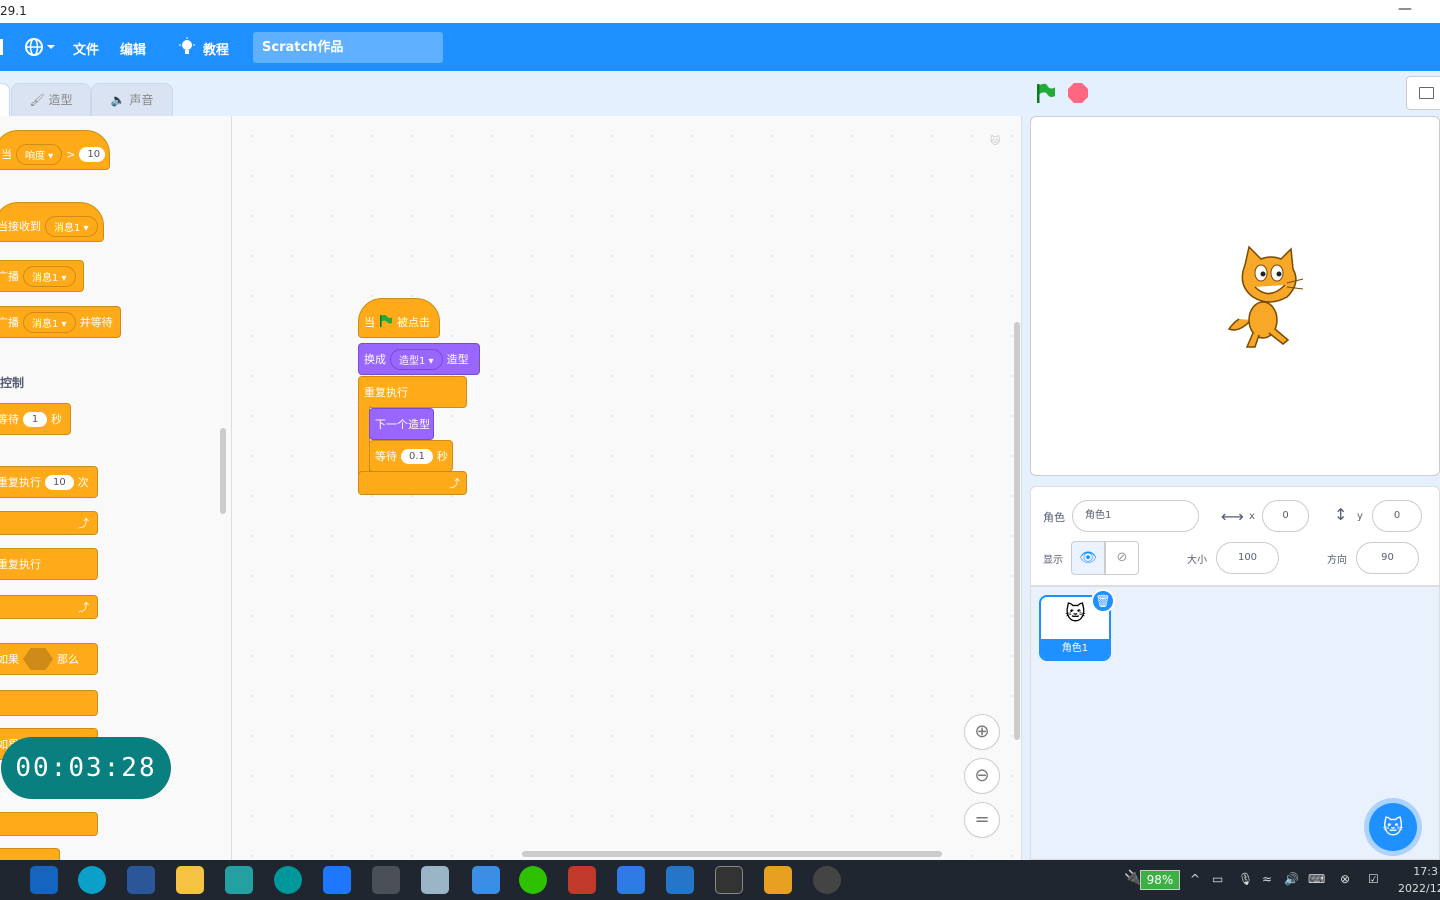 The width and height of the screenshot is (1440, 900). What do you see at coordinates (83, 482) in the screenshot?
I see `block-text: 次` at bounding box center [83, 482].